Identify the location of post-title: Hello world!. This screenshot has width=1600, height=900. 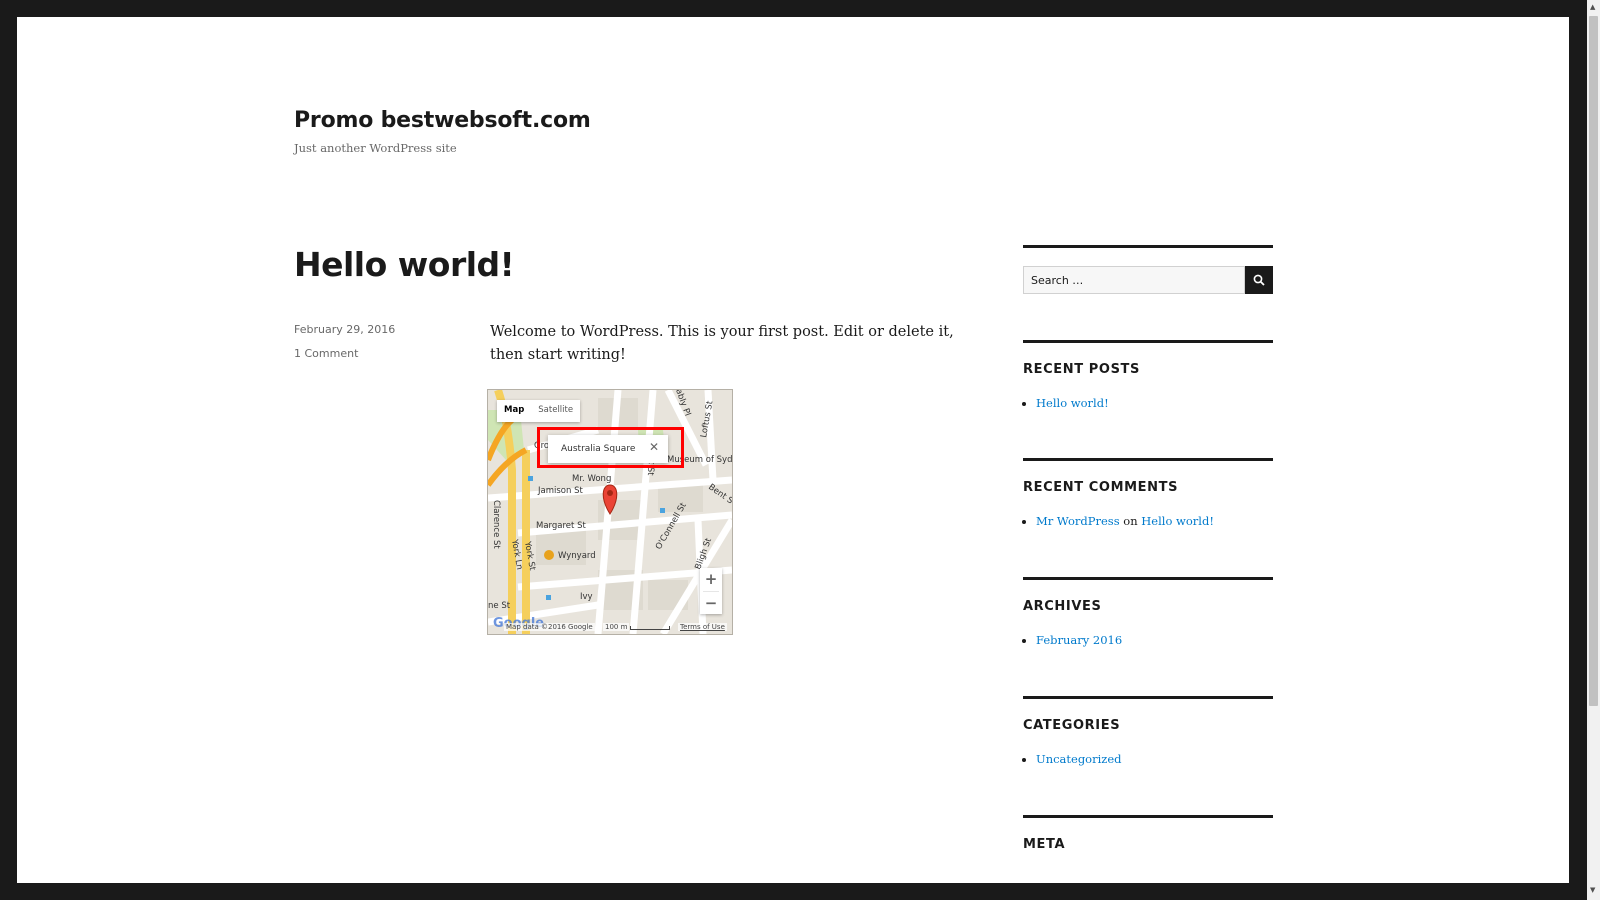
(404, 264).